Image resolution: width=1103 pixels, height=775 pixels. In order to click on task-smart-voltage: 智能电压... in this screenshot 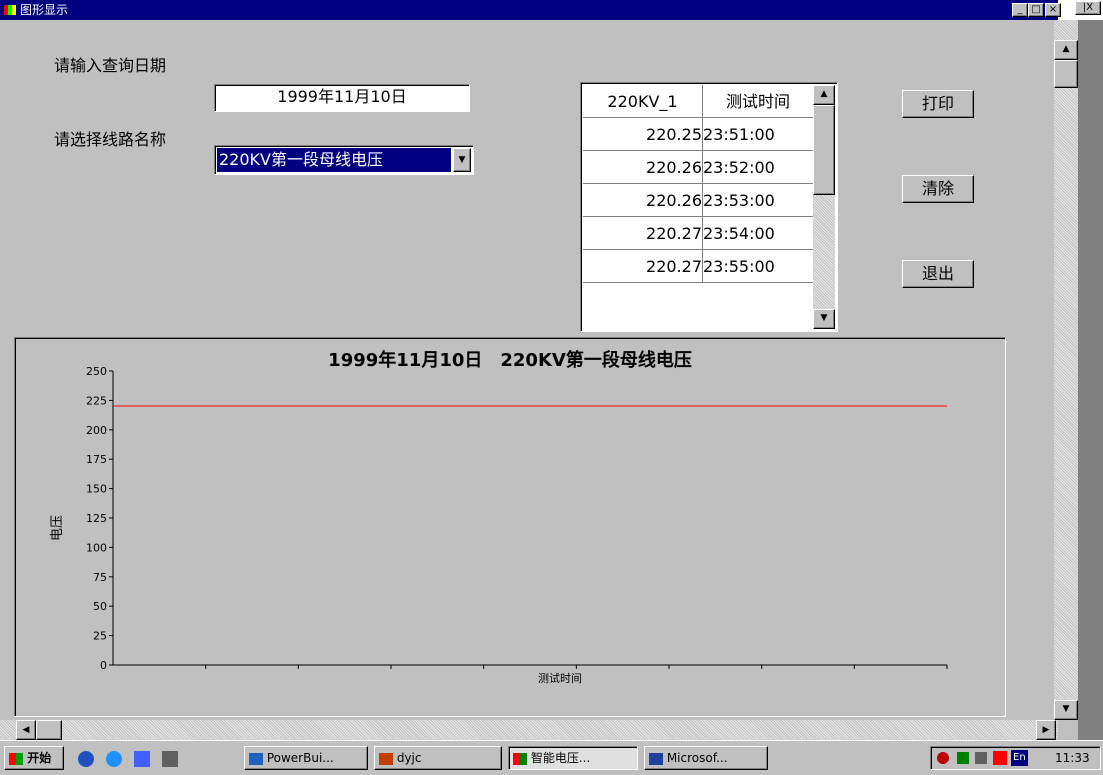, I will do `click(573, 758)`.